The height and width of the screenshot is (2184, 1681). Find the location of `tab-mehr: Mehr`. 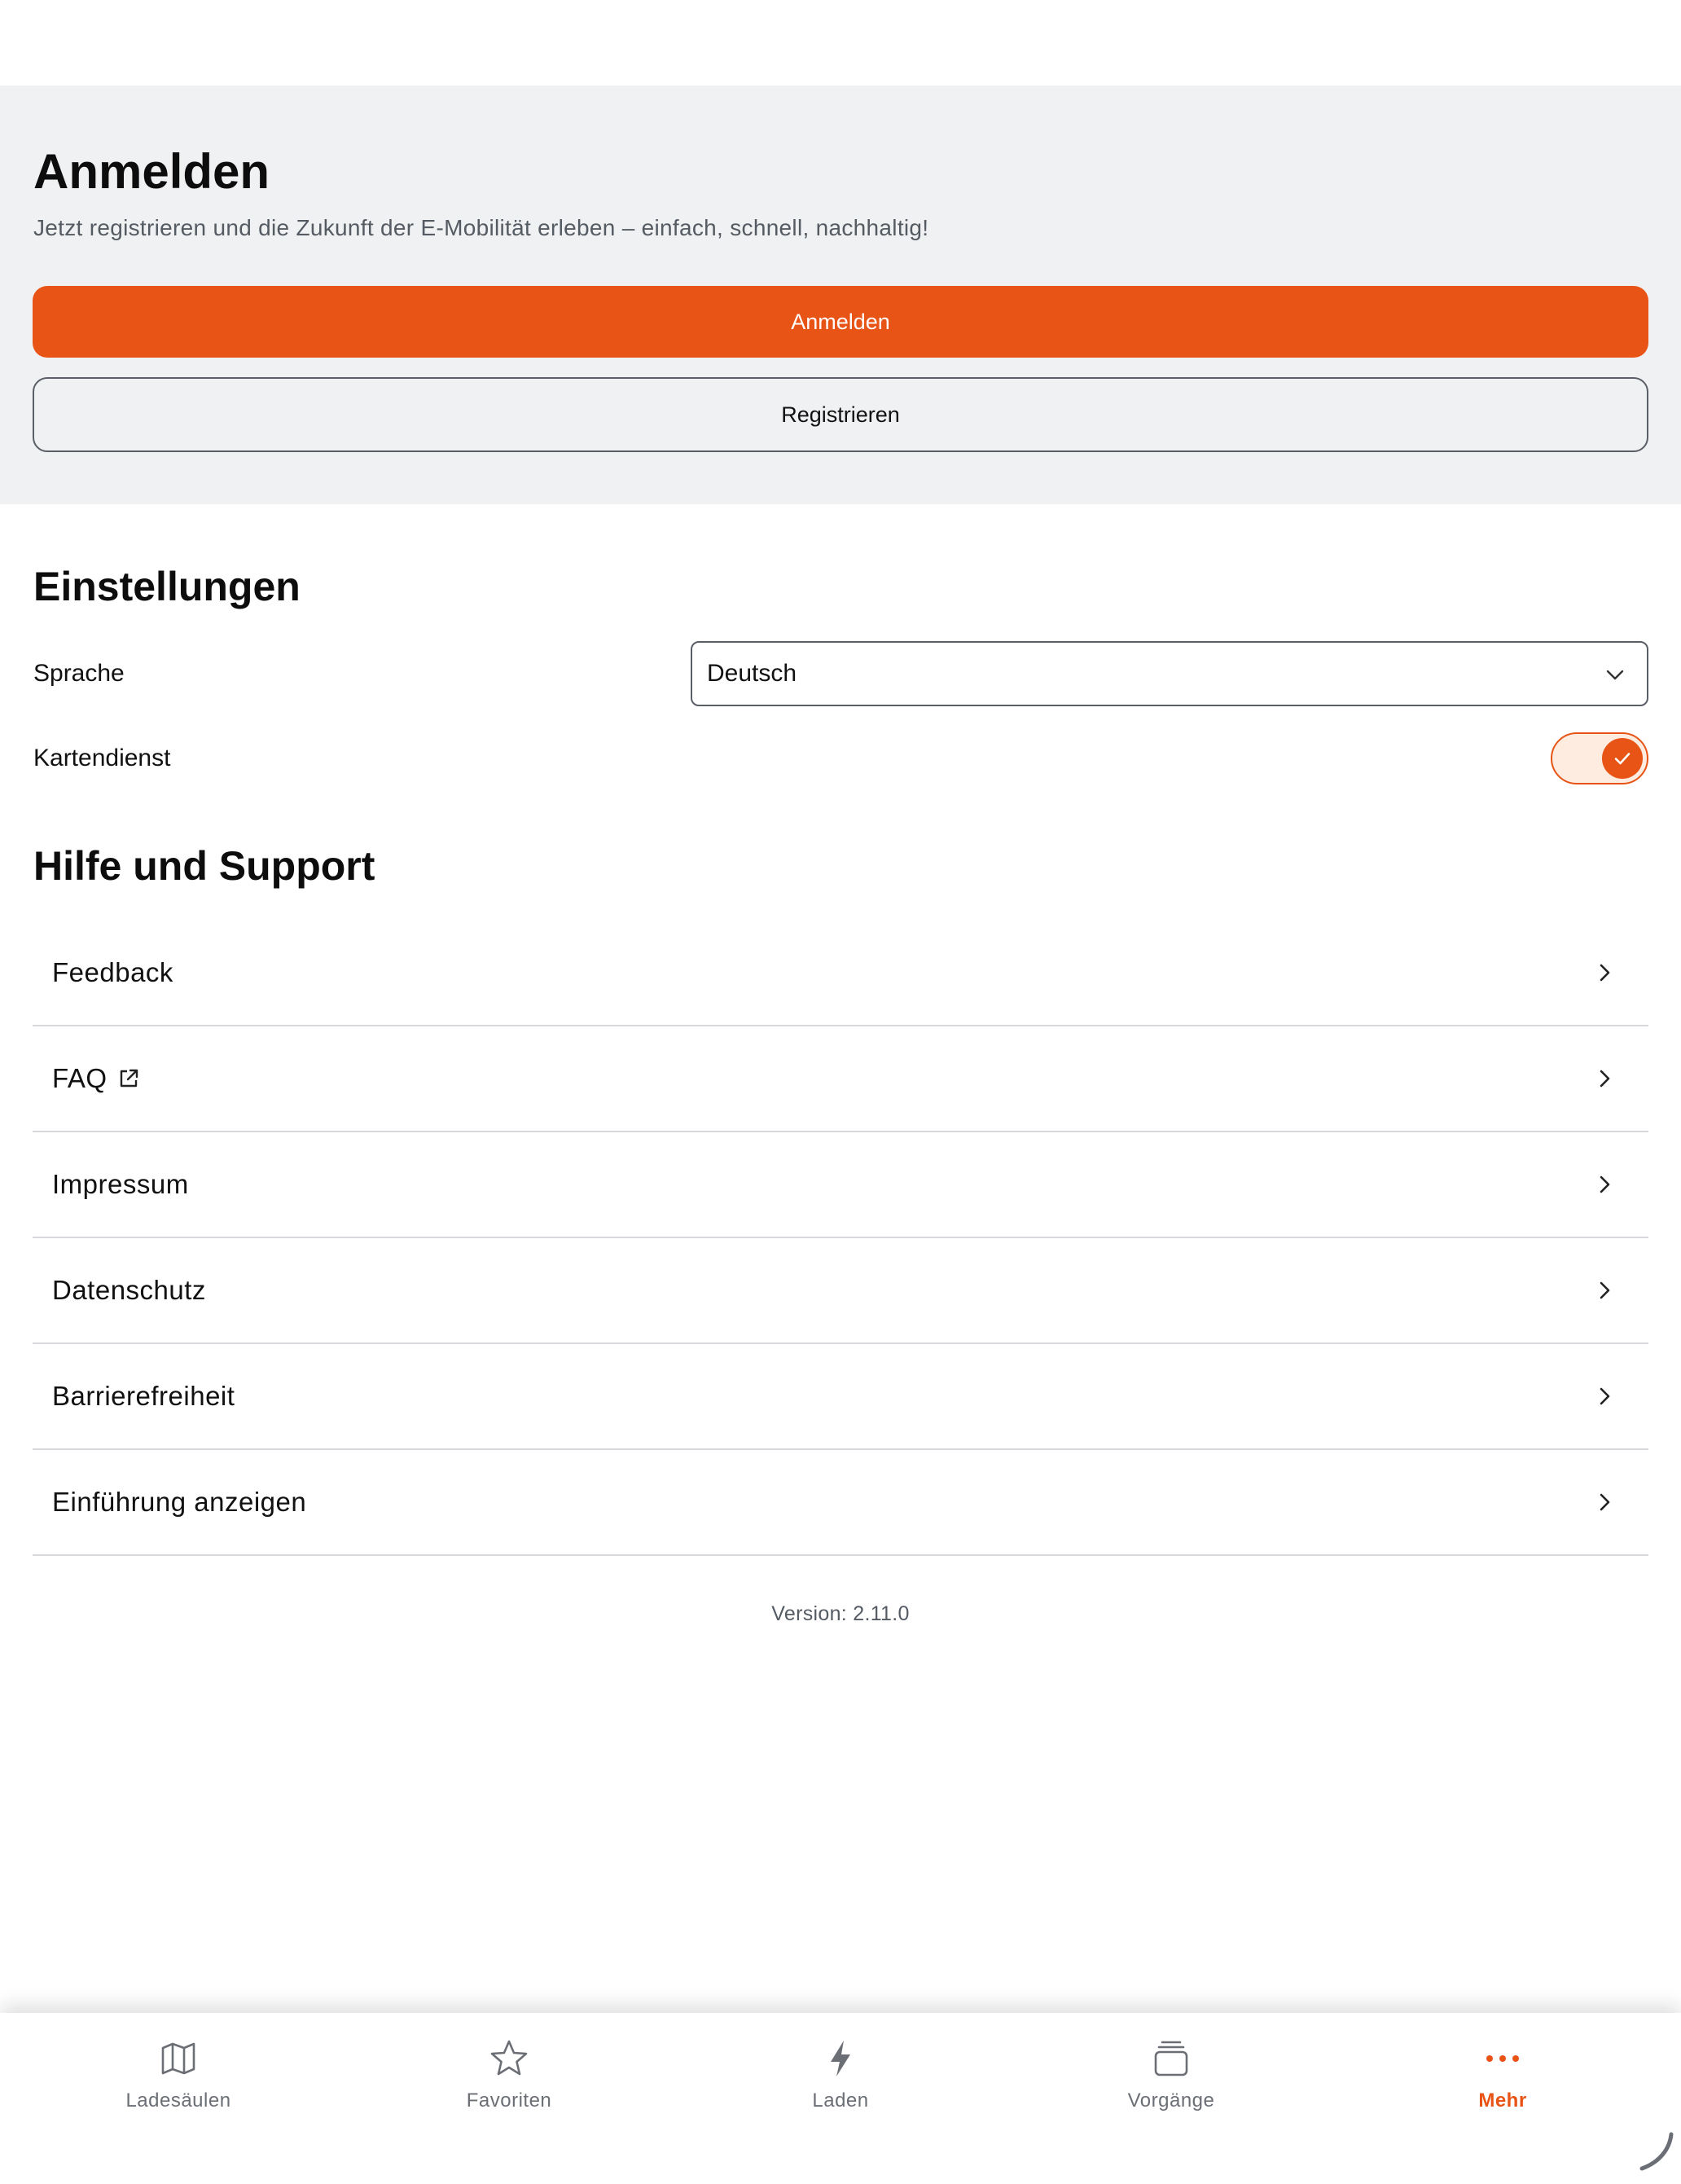

tab-mehr: Mehr is located at coordinates (1502, 2074).